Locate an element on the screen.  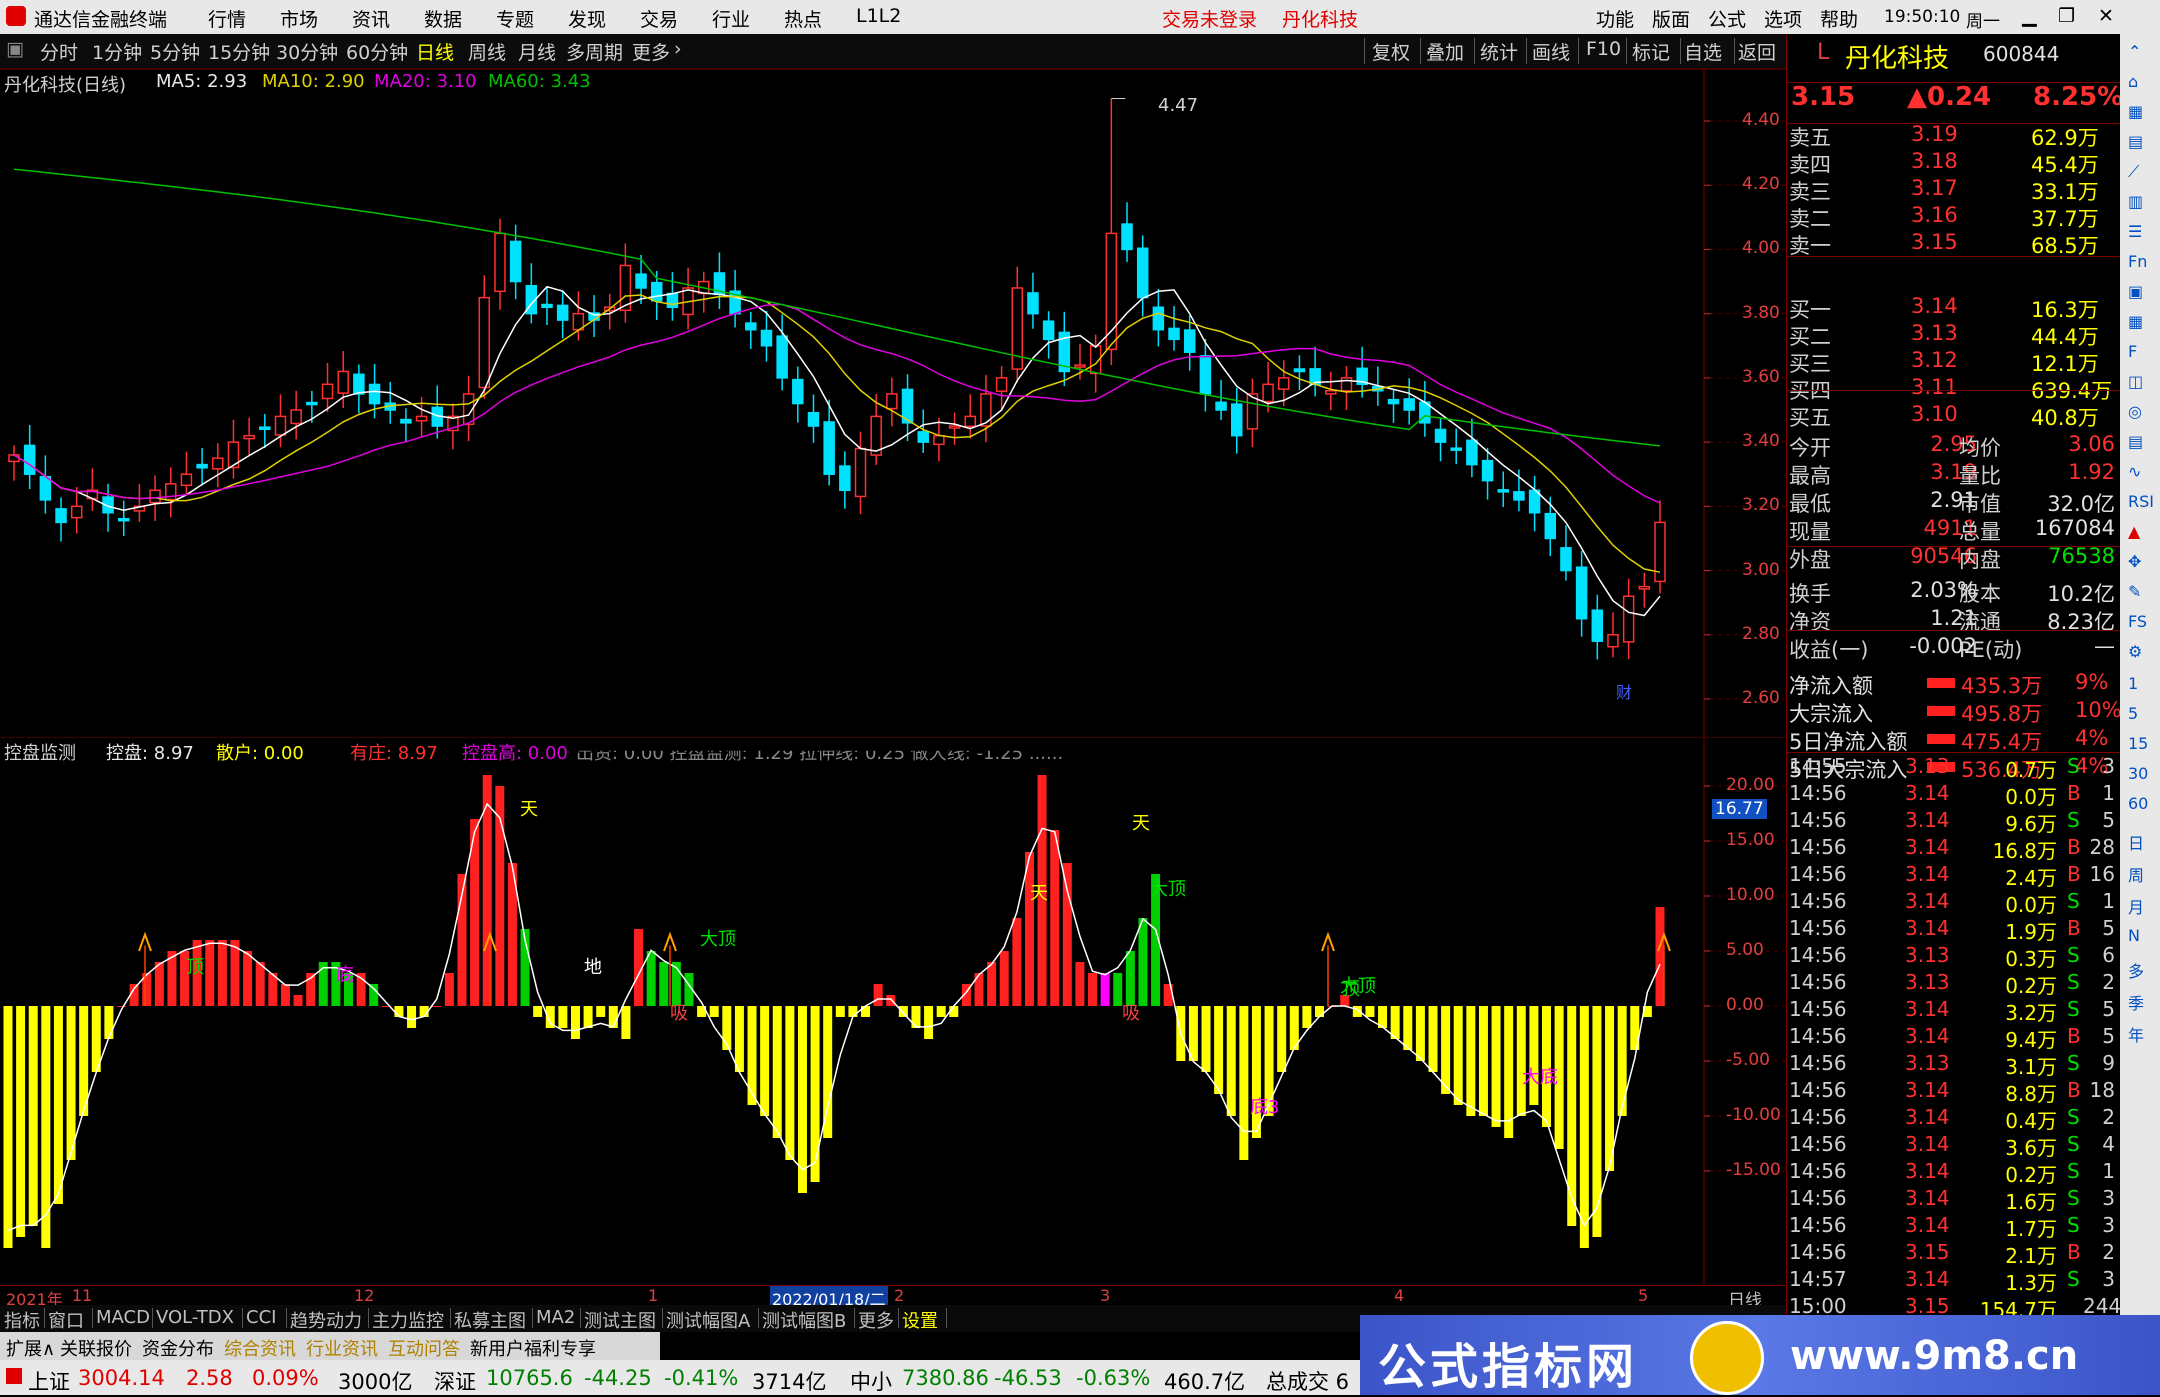
bid-price: 3.13 is located at coordinates (1934, 333).